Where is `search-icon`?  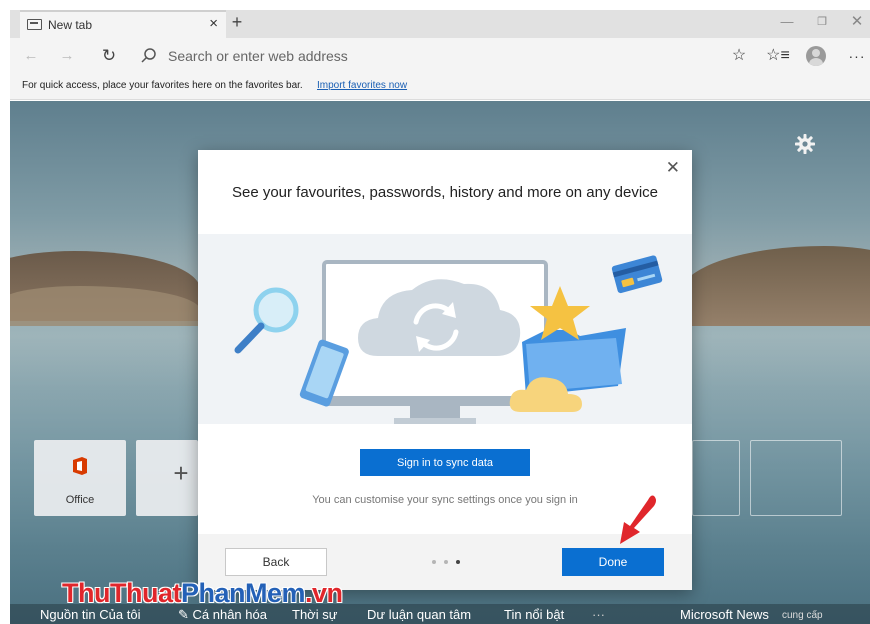
search-icon is located at coordinates (148, 55).